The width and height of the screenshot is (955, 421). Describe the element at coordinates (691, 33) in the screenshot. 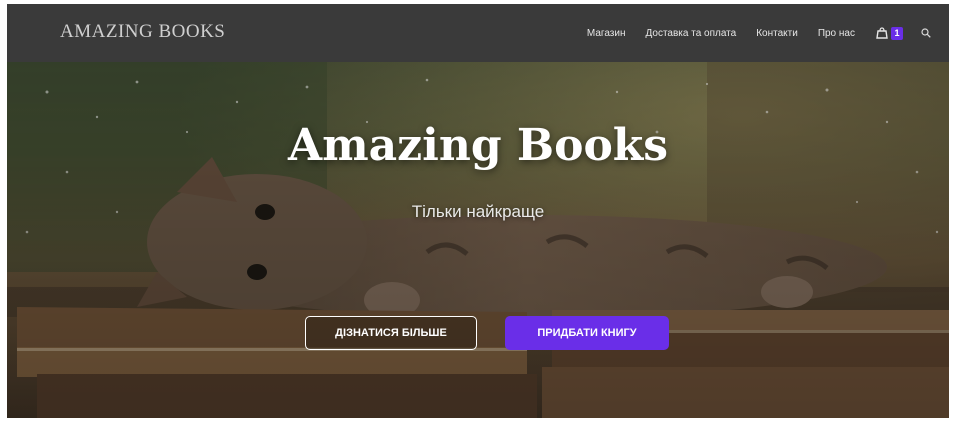

I see `nav-item-delivery: Доставка та оплата` at that location.